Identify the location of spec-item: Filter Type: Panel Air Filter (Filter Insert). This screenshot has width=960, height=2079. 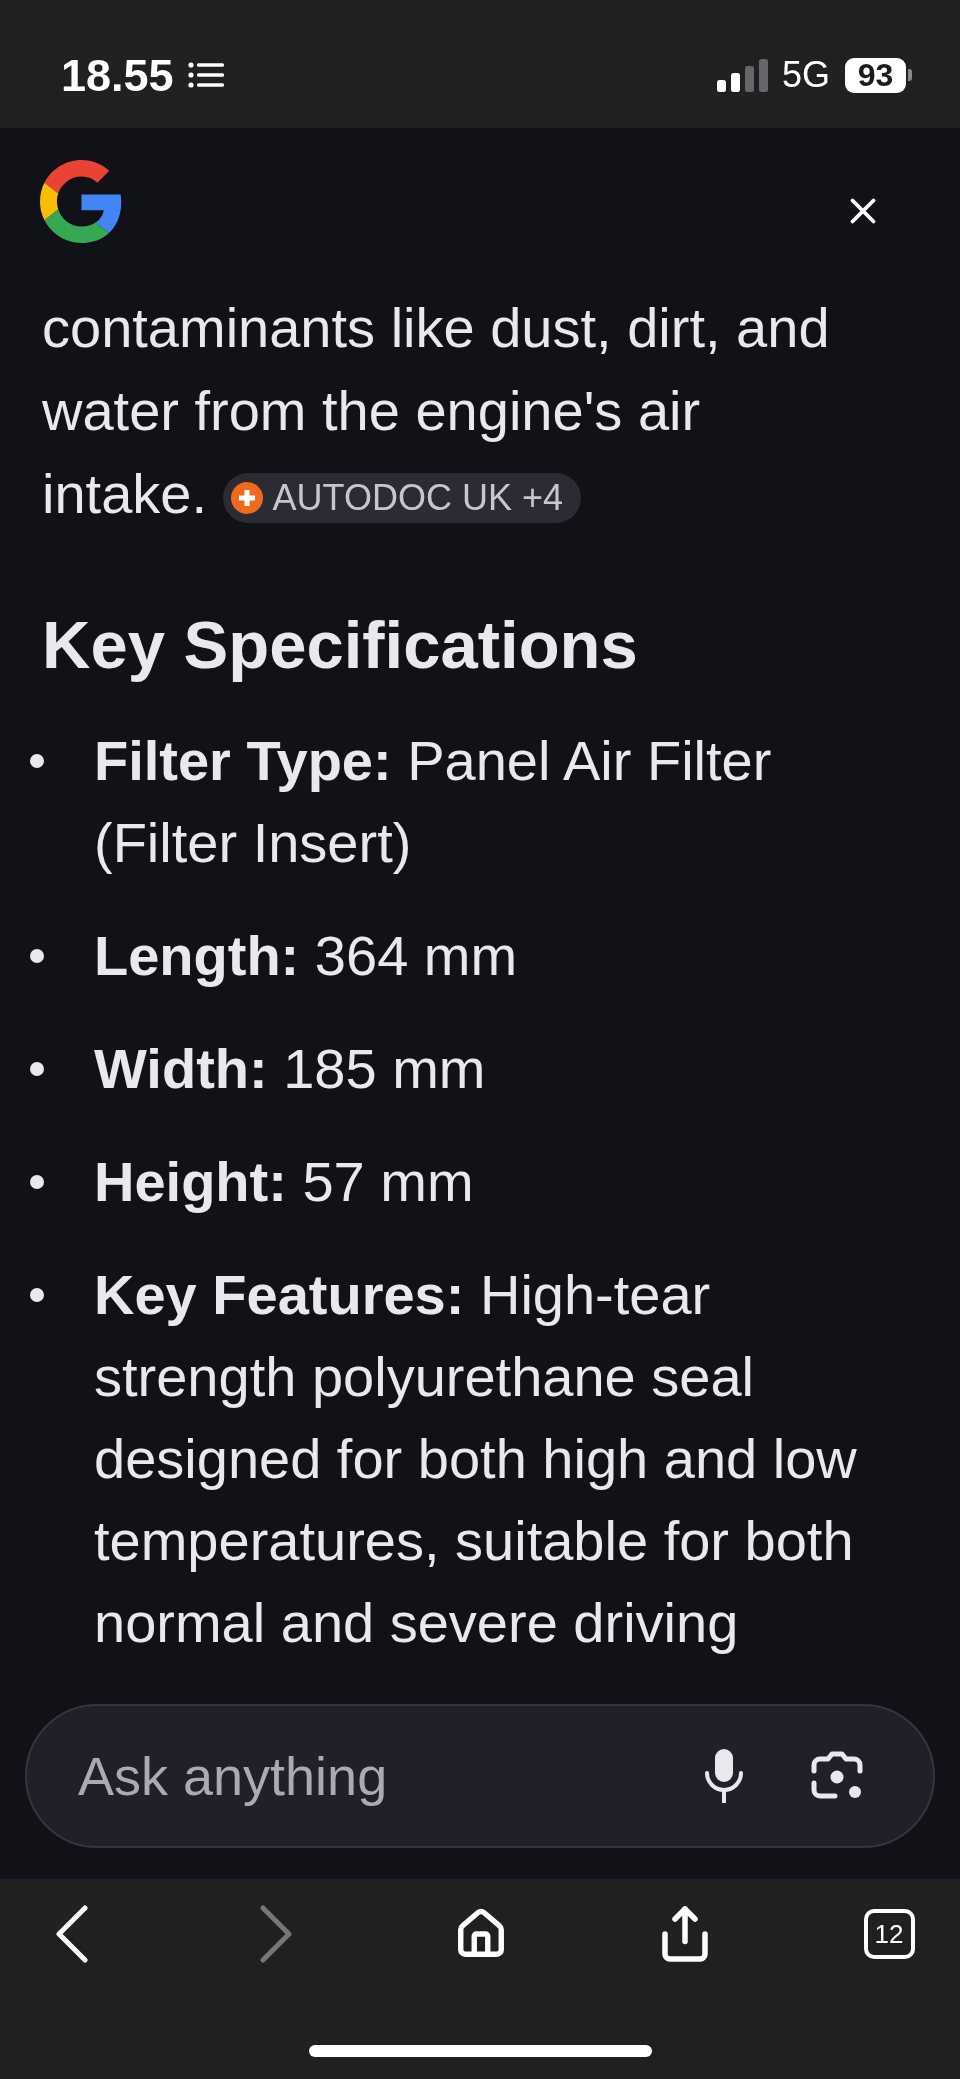
(433, 802).